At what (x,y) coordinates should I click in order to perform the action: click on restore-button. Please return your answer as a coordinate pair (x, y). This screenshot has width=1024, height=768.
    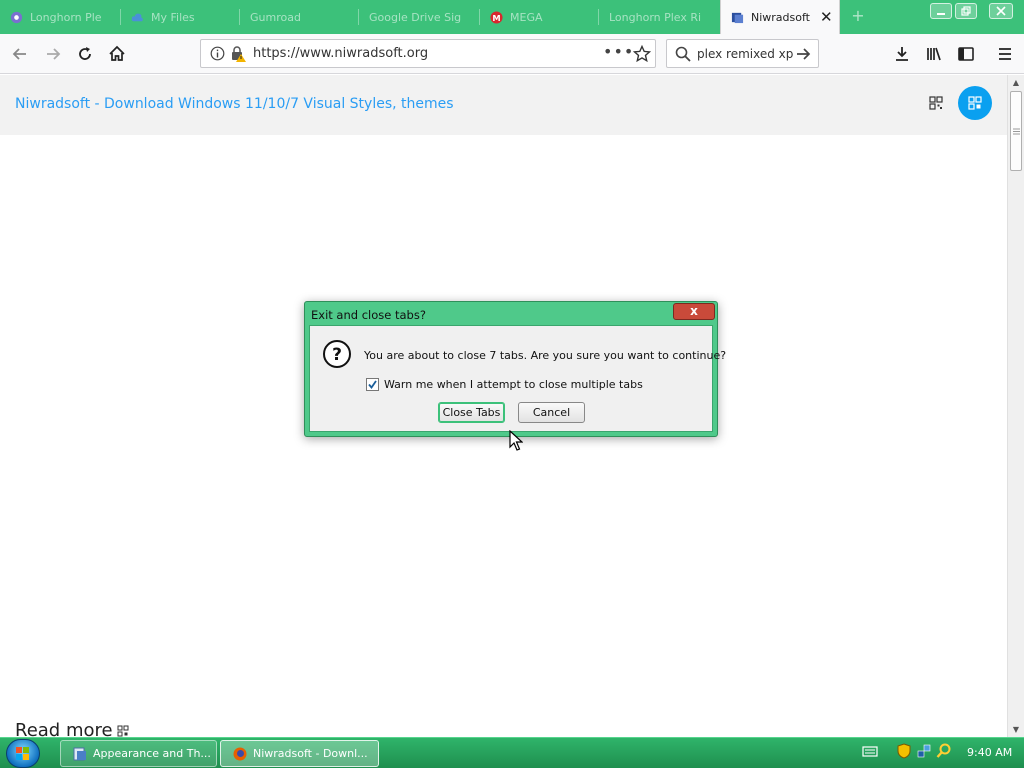
    Looking at the image, I should click on (966, 11).